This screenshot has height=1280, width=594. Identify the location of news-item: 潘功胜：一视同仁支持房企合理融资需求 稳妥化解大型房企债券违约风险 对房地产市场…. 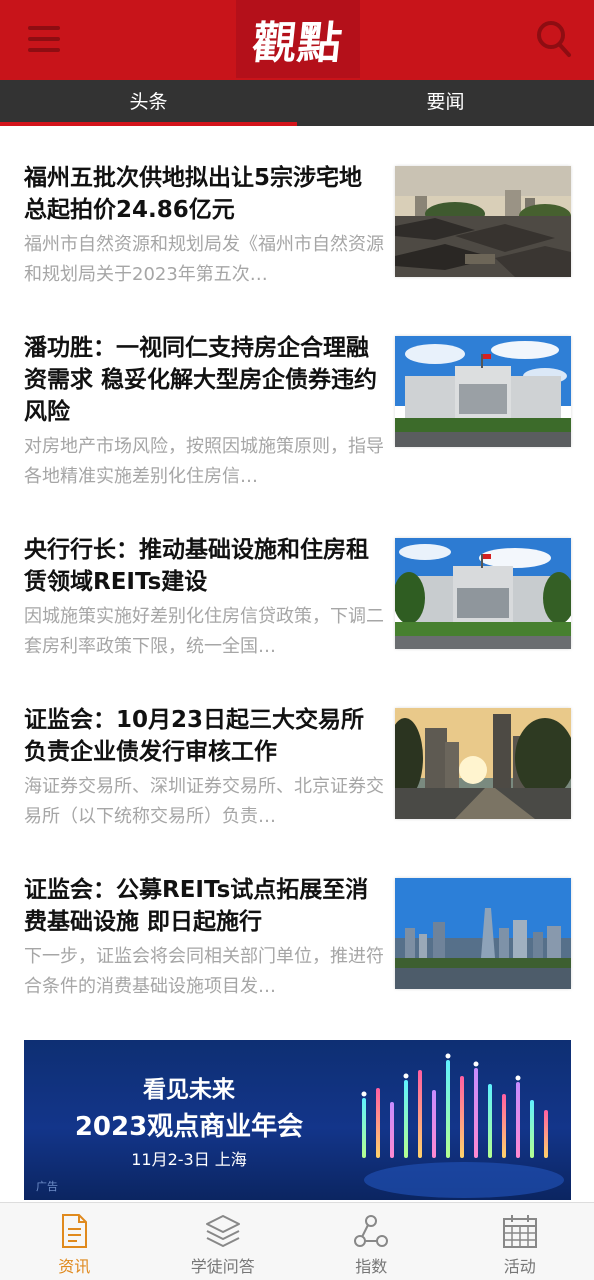
(297, 409).